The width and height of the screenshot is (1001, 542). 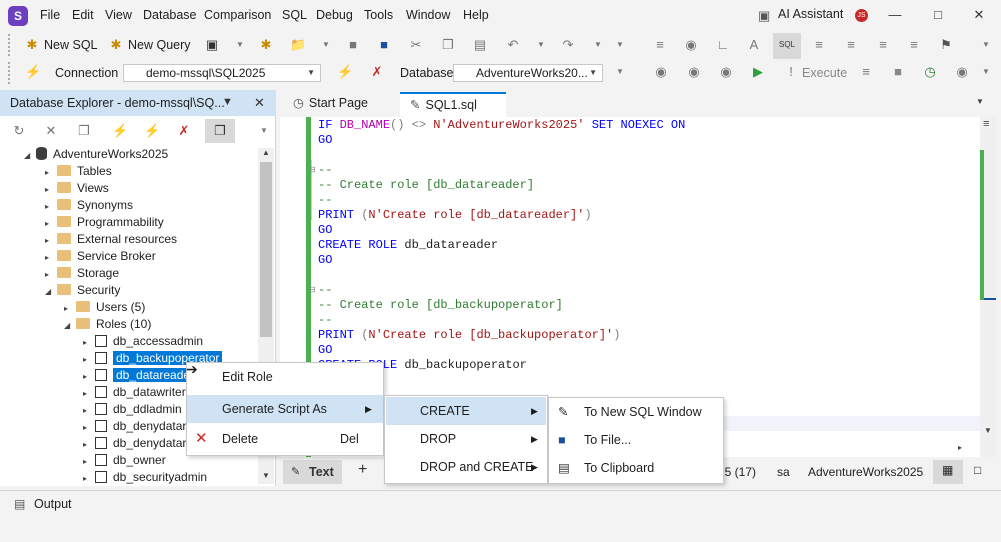 What do you see at coordinates (82, 290) in the screenshot?
I see `tree-node-security: ◢ Security` at bounding box center [82, 290].